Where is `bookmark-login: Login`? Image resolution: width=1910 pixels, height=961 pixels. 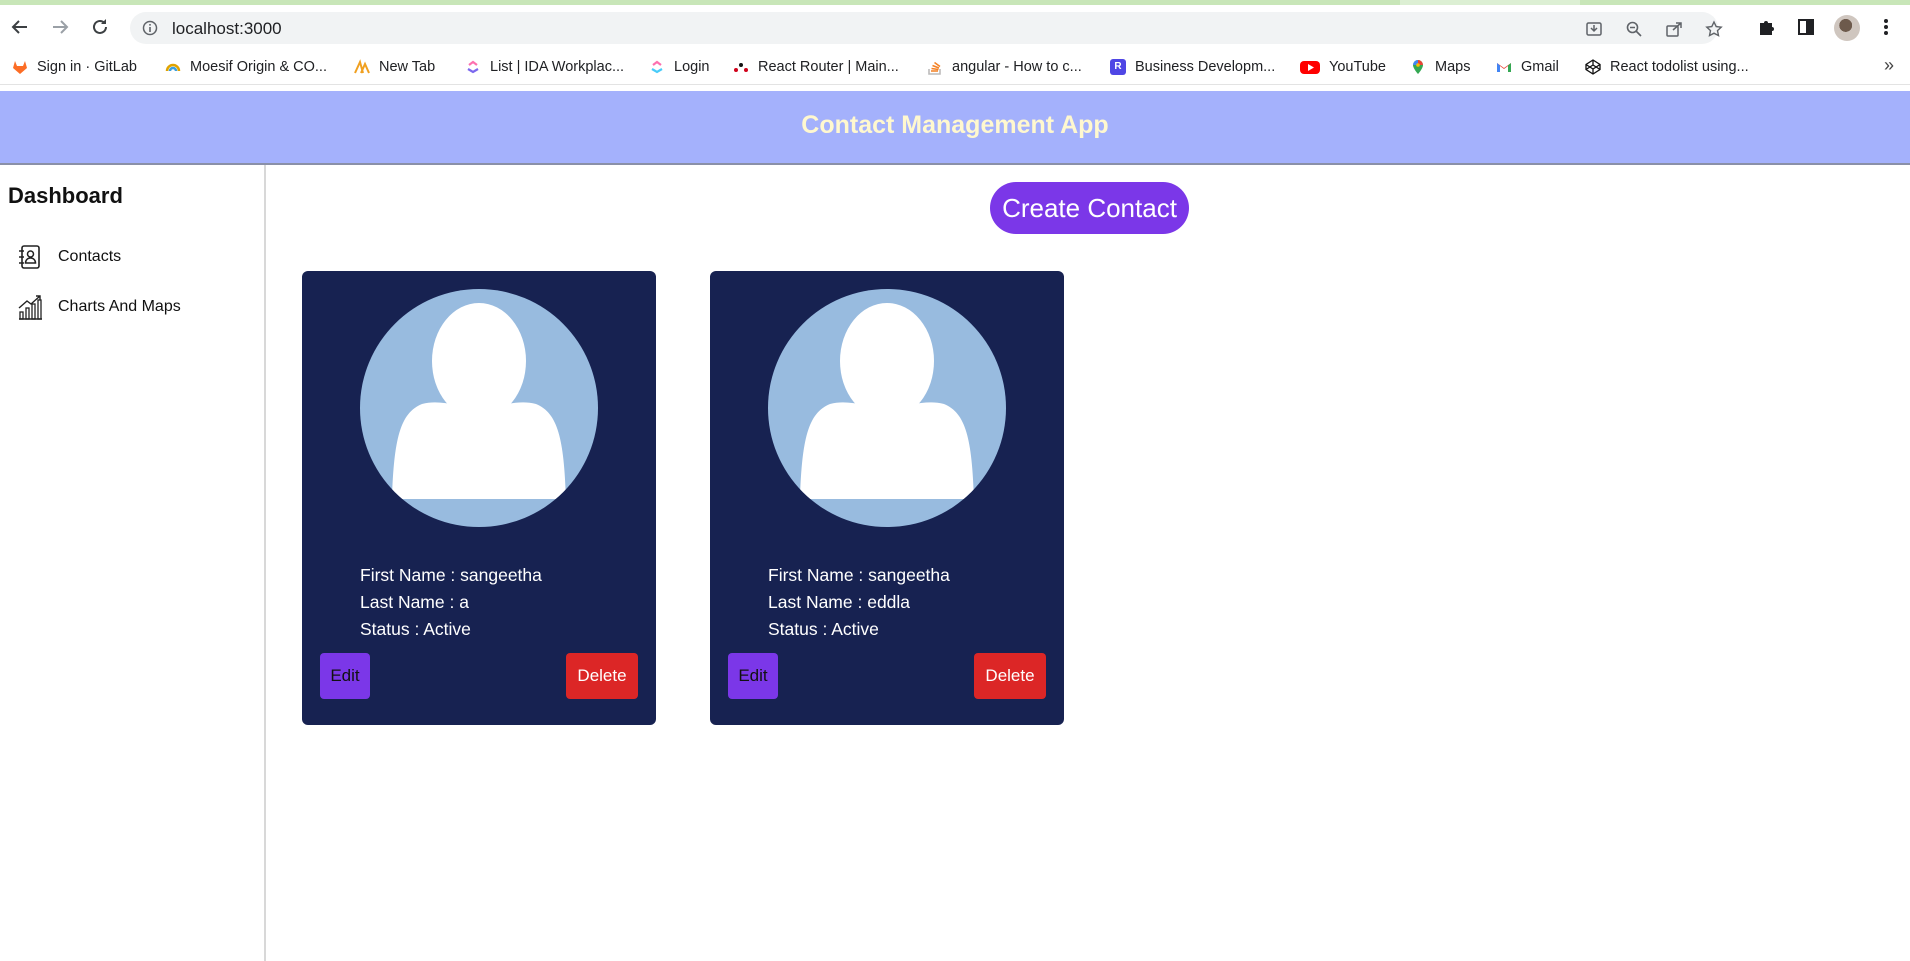
bookmark-login: Login is located at coordinates (679, 67).